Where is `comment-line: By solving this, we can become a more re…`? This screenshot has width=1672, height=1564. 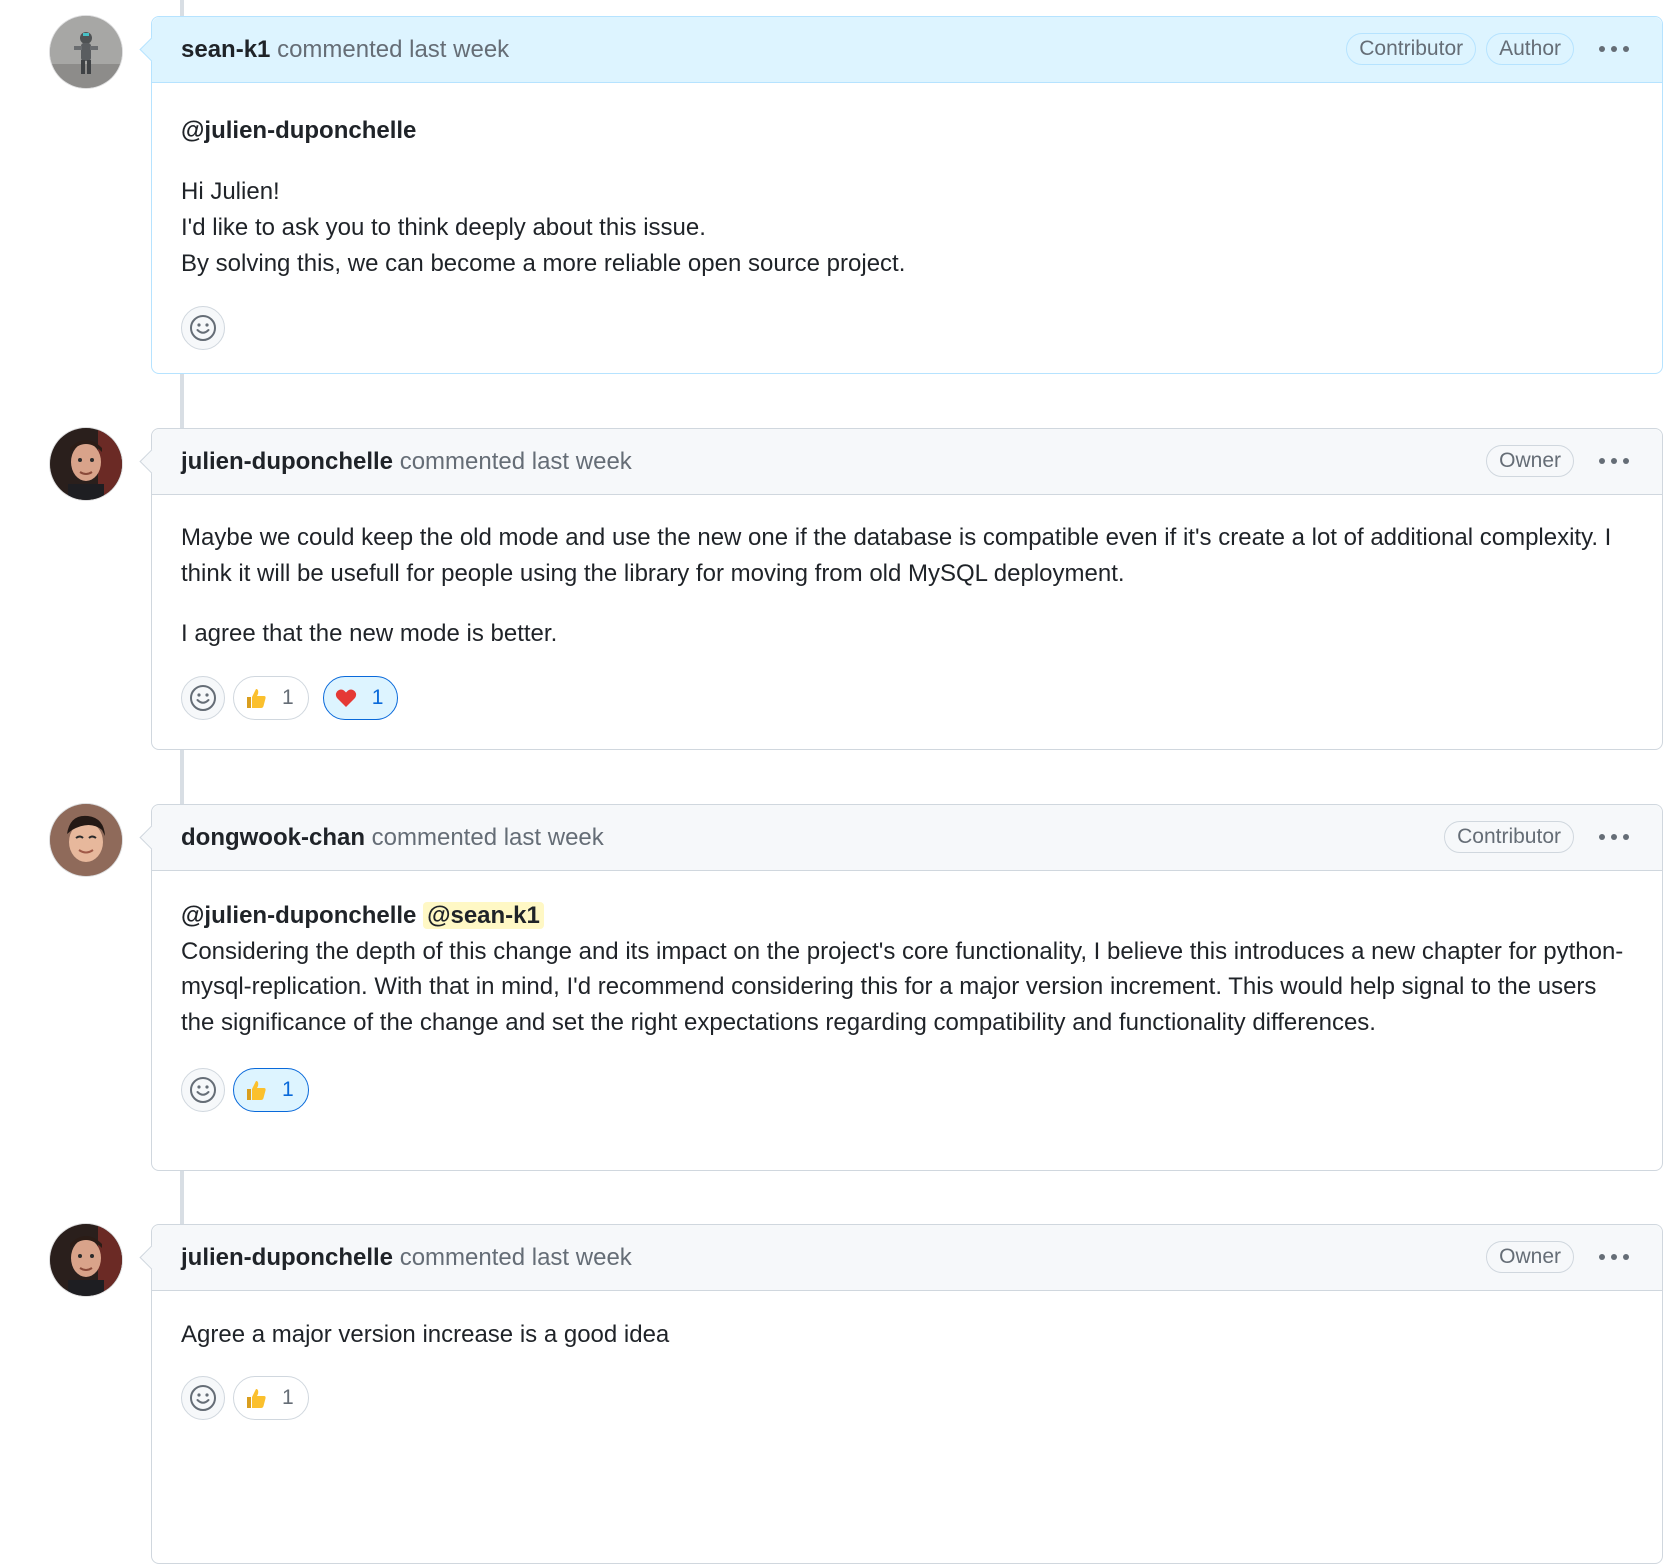
comment-line: By solving this, we can become a more re… is located at coordinates (543, 263).